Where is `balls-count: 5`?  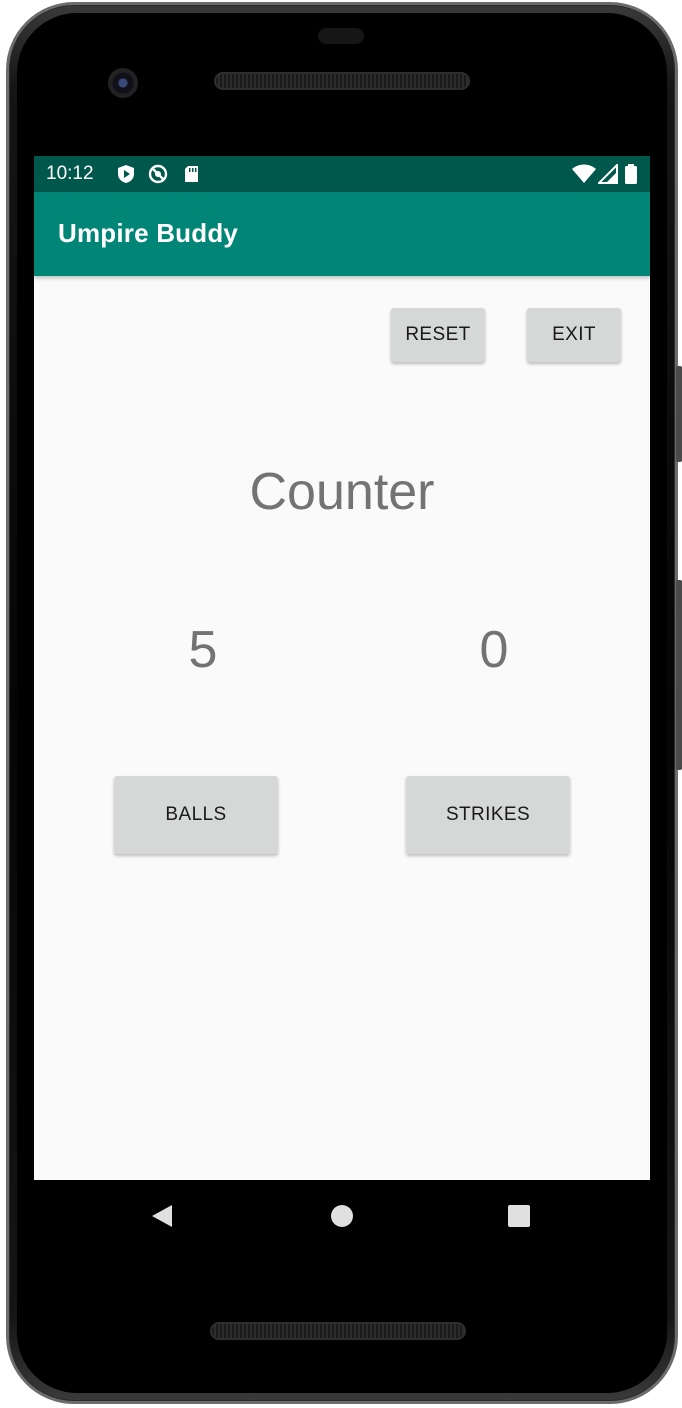
balls-count: 5 is located at coordinates (203, 650).